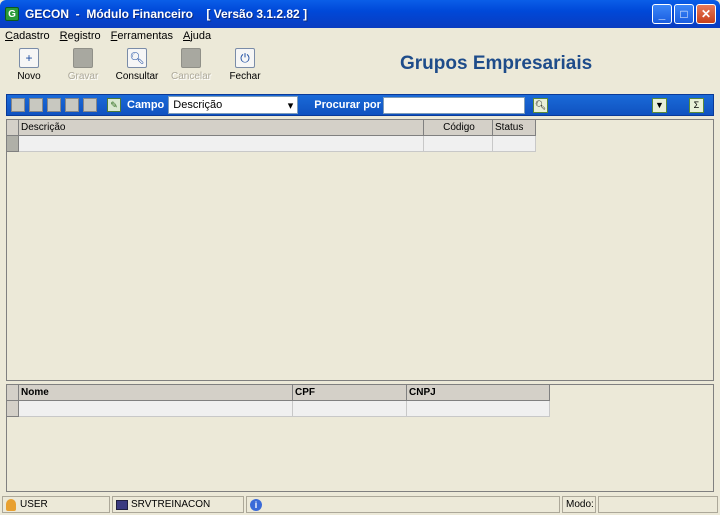 The height and width of the screenshot is (515, 720). I want to click on minimize-button: _, so click(662, 14).